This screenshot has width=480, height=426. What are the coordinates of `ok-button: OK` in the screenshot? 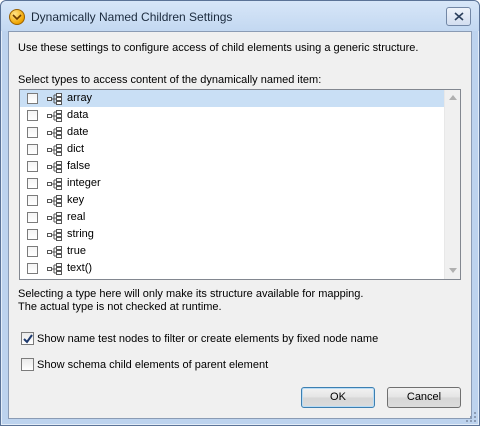 It's located at (338, 397).